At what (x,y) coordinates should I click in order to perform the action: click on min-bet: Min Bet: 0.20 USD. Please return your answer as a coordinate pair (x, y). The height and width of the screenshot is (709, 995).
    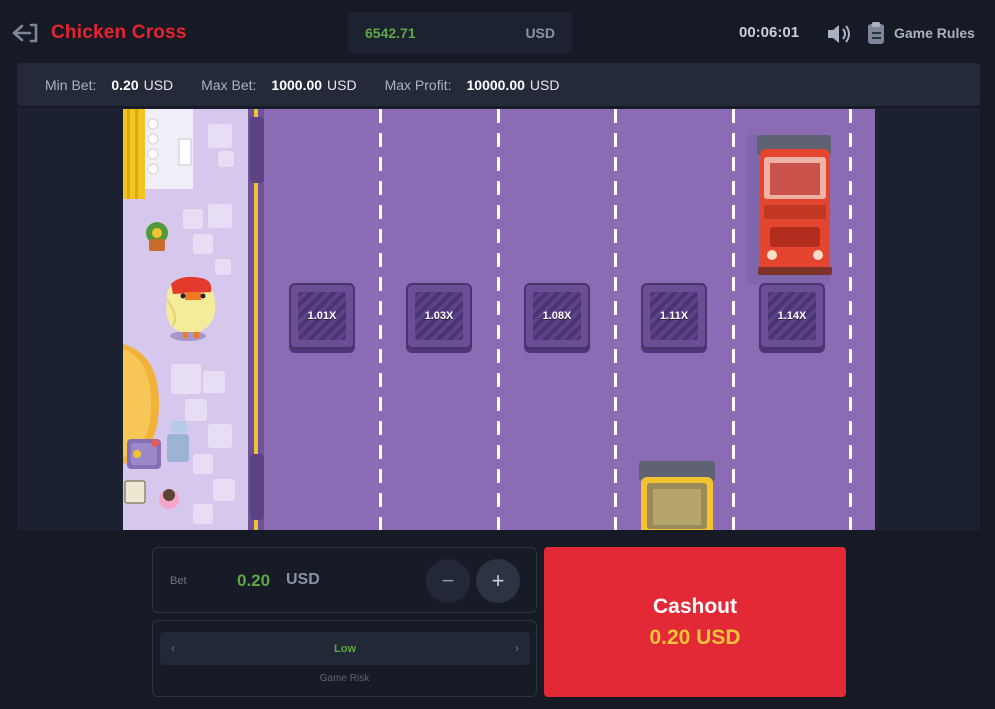
    Looking at the image, I should click on (109, 85).